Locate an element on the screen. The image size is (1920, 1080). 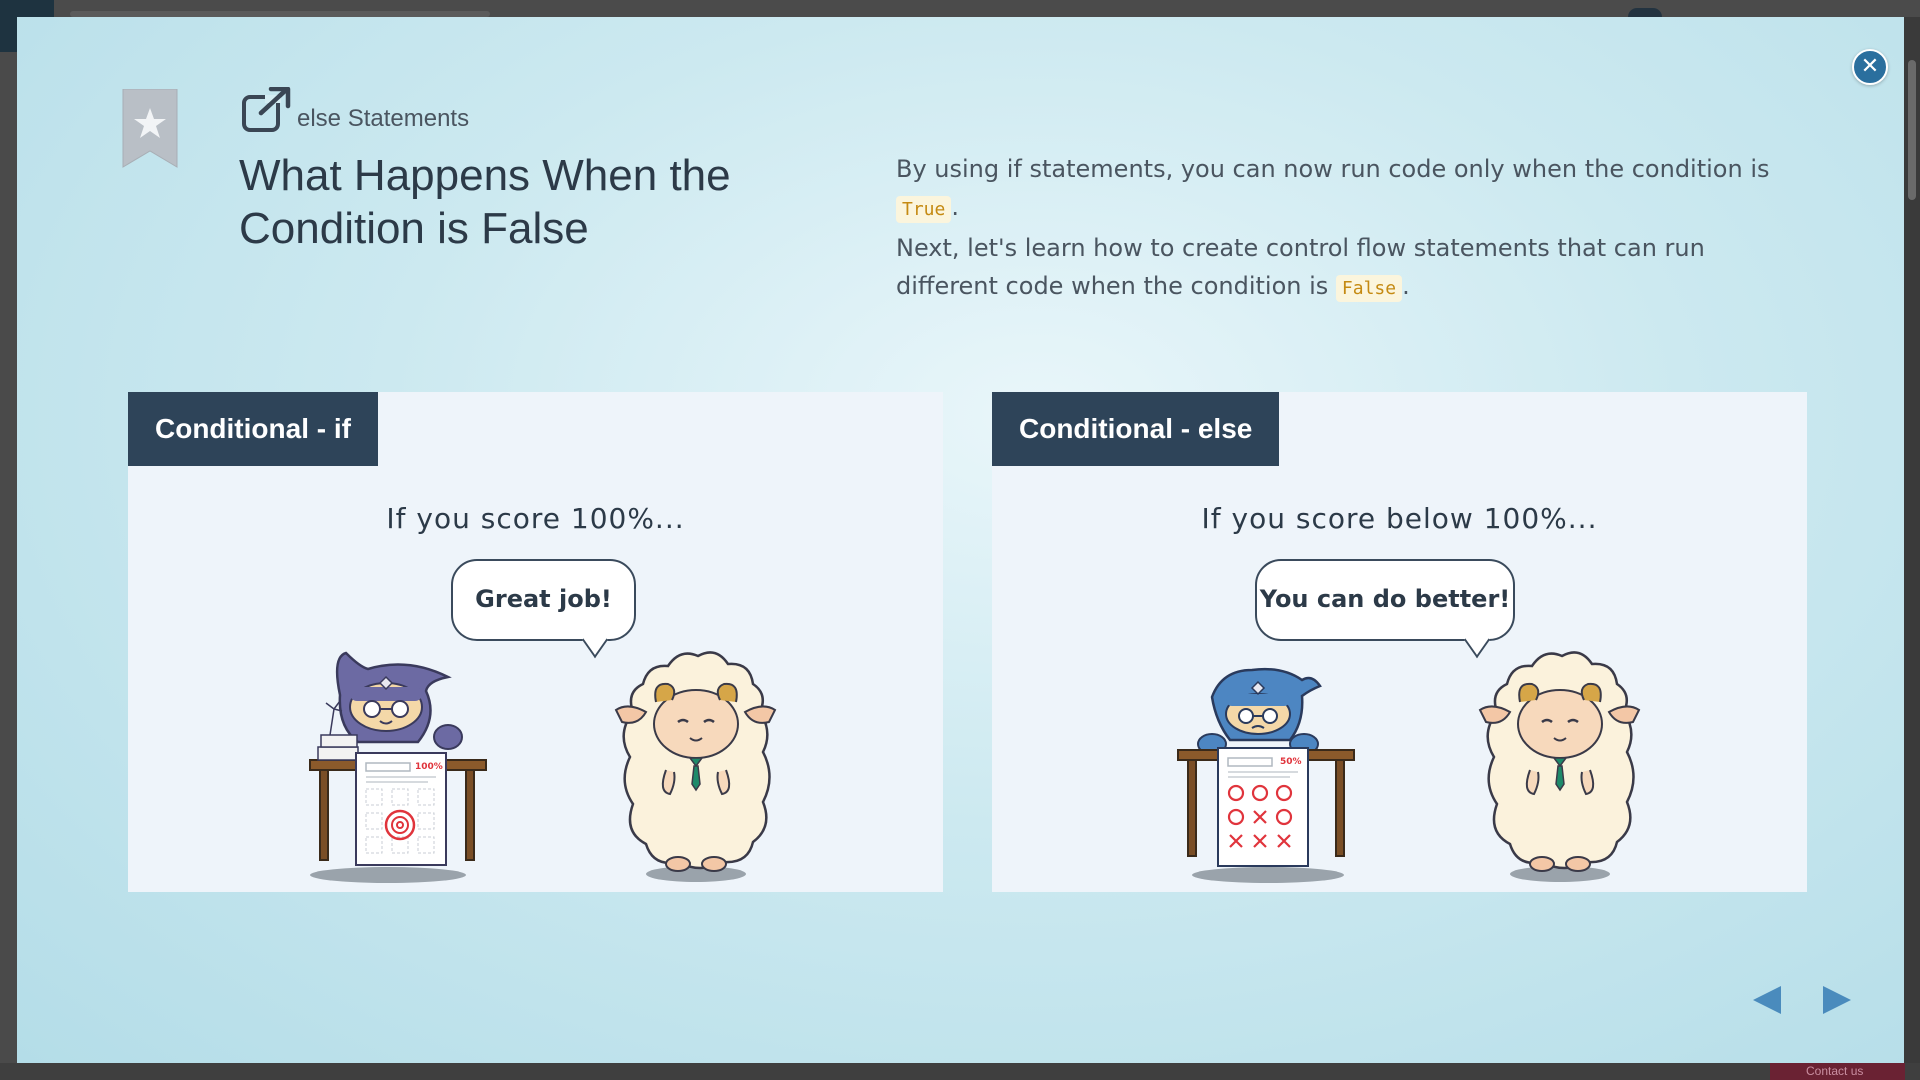
contact-us-label: Contact us is located at coordinates (1835, 1071).